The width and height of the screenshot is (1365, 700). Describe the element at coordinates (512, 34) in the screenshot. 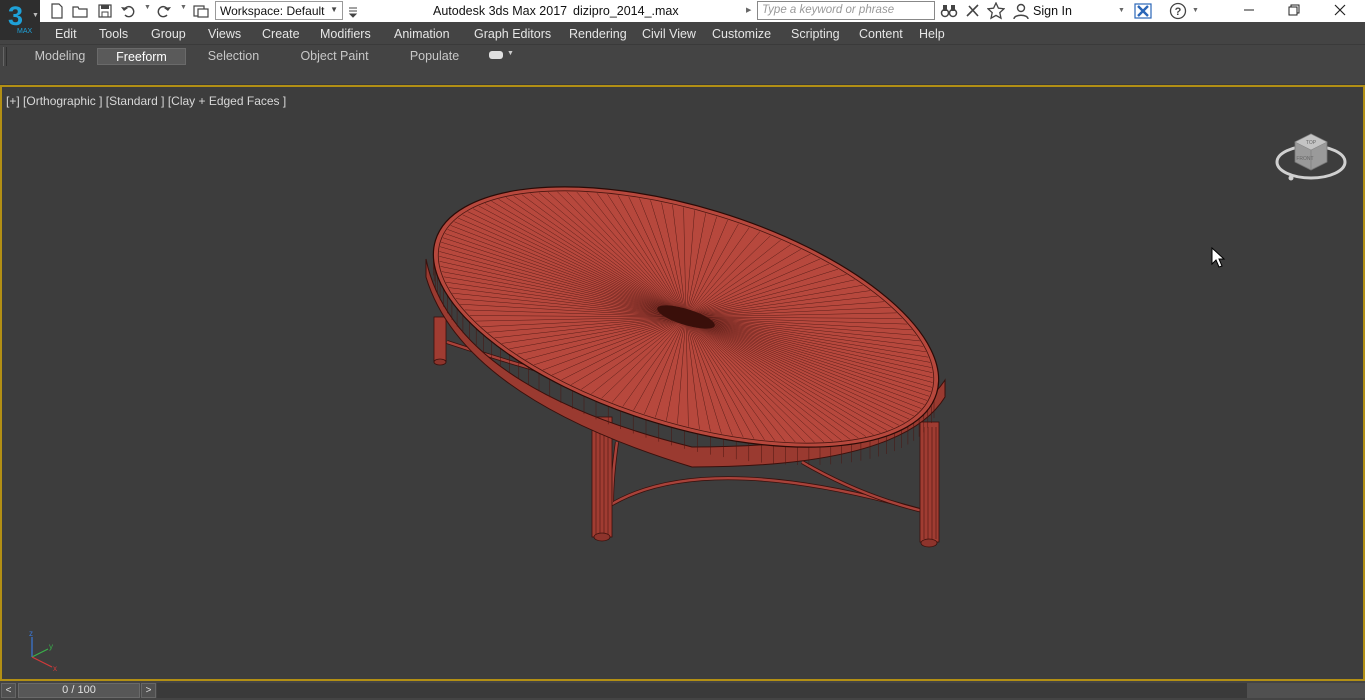

I see `menu-graph-editors: Graph Editors` at that location.